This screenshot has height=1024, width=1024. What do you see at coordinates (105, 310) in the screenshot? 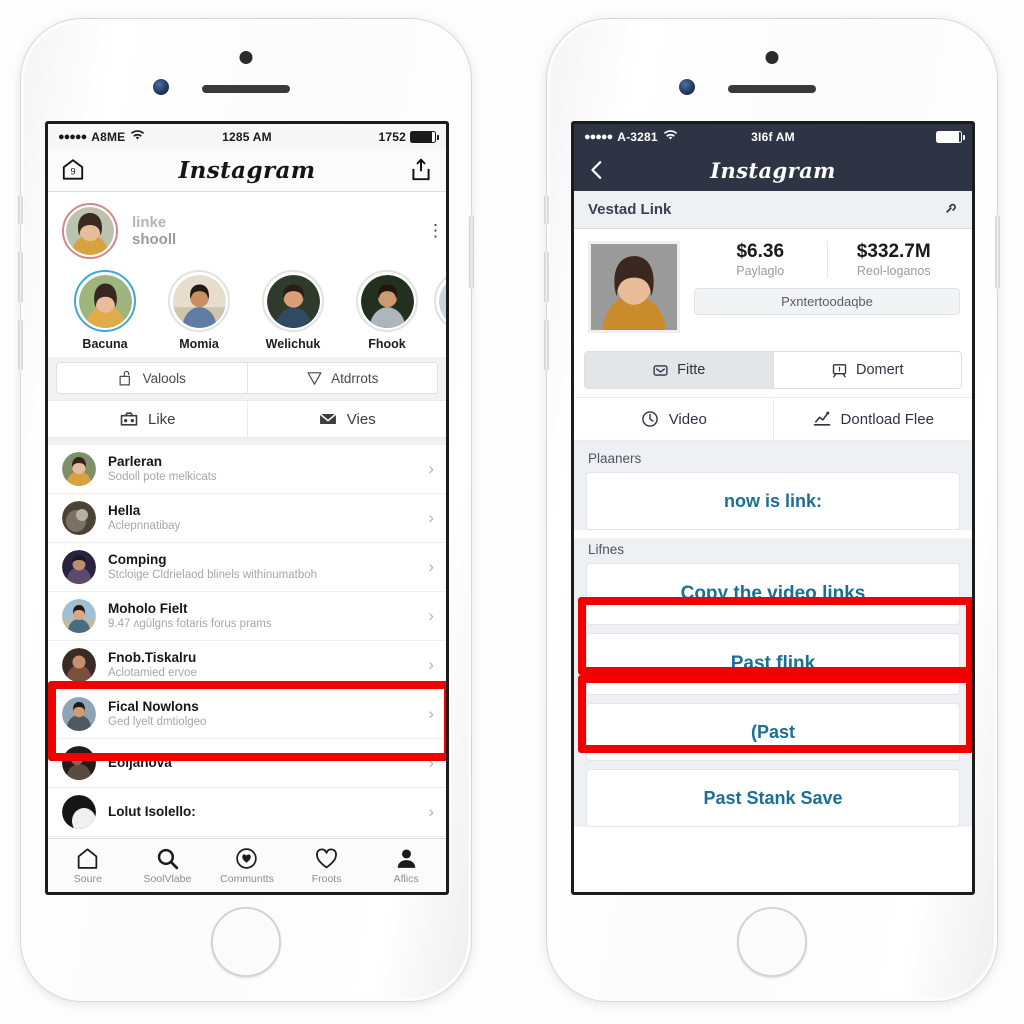
I see `story-item: Bacuna` at bounding box center [105, 310].